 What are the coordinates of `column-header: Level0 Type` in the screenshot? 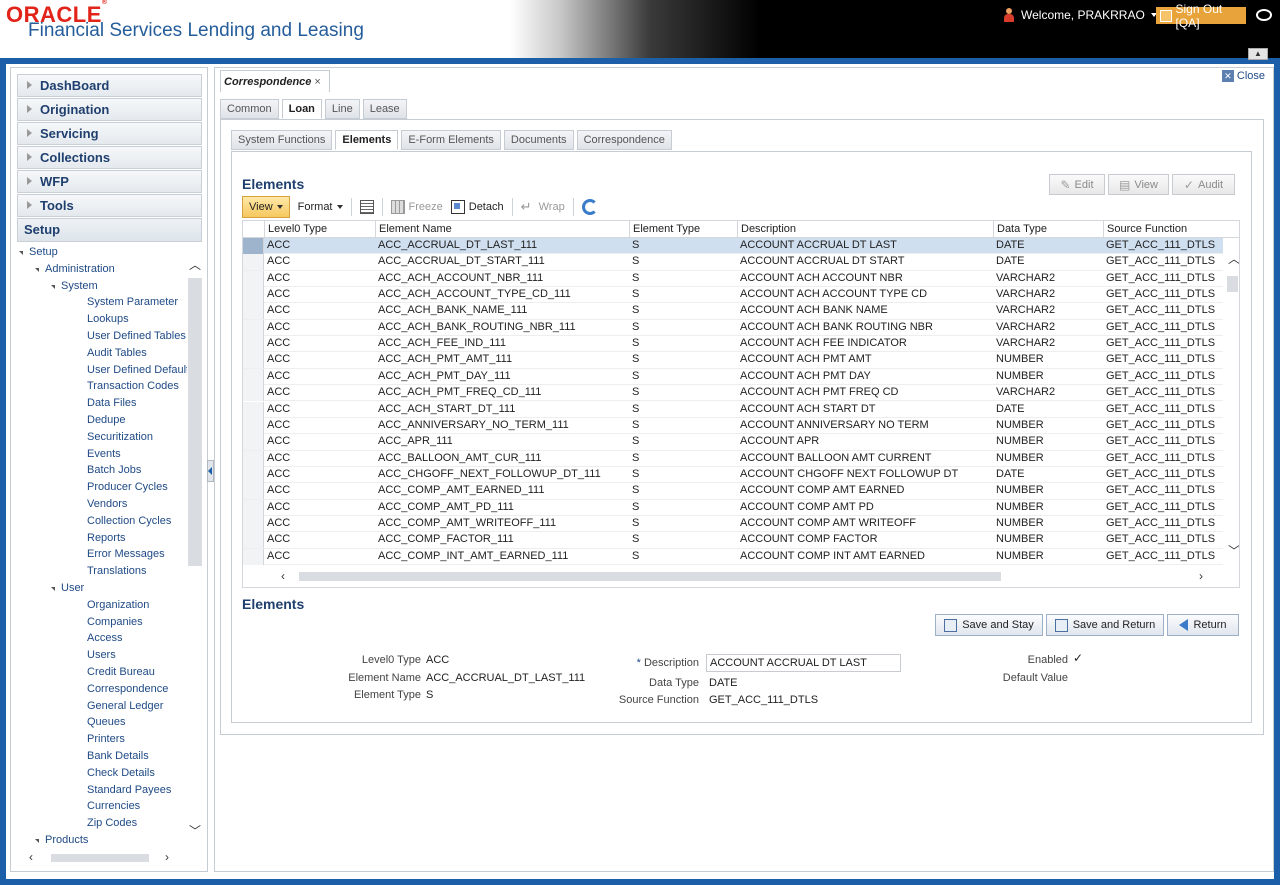 It's located at (319, 229).